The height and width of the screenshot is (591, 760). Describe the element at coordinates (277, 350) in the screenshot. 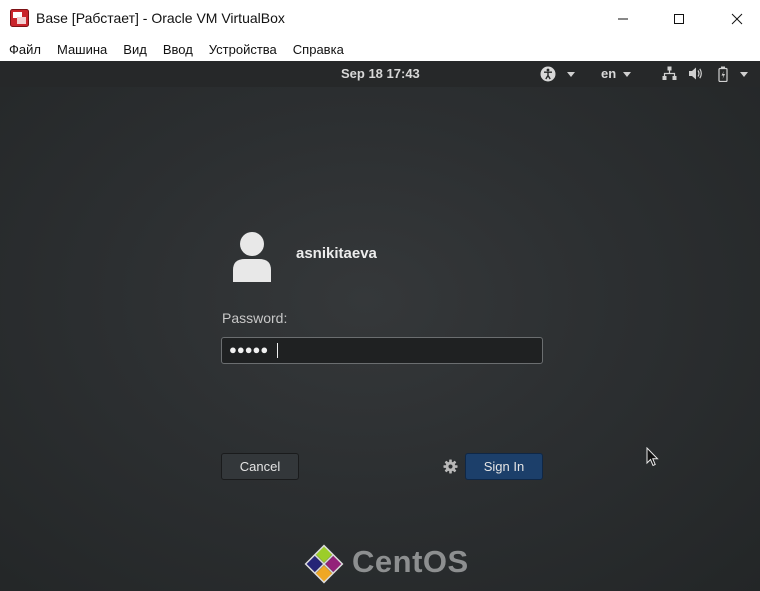

I see `text-cursor` at that location.